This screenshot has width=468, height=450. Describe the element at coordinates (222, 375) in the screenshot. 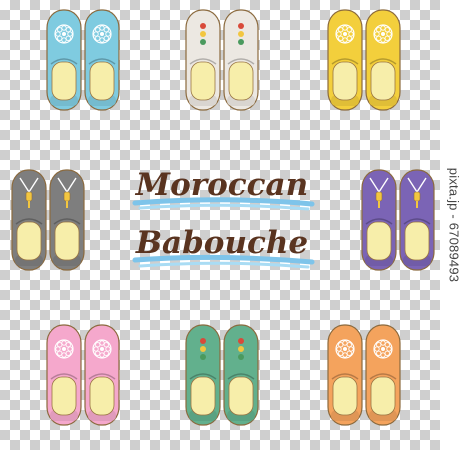

I see `babouche-green-pair` at that location.